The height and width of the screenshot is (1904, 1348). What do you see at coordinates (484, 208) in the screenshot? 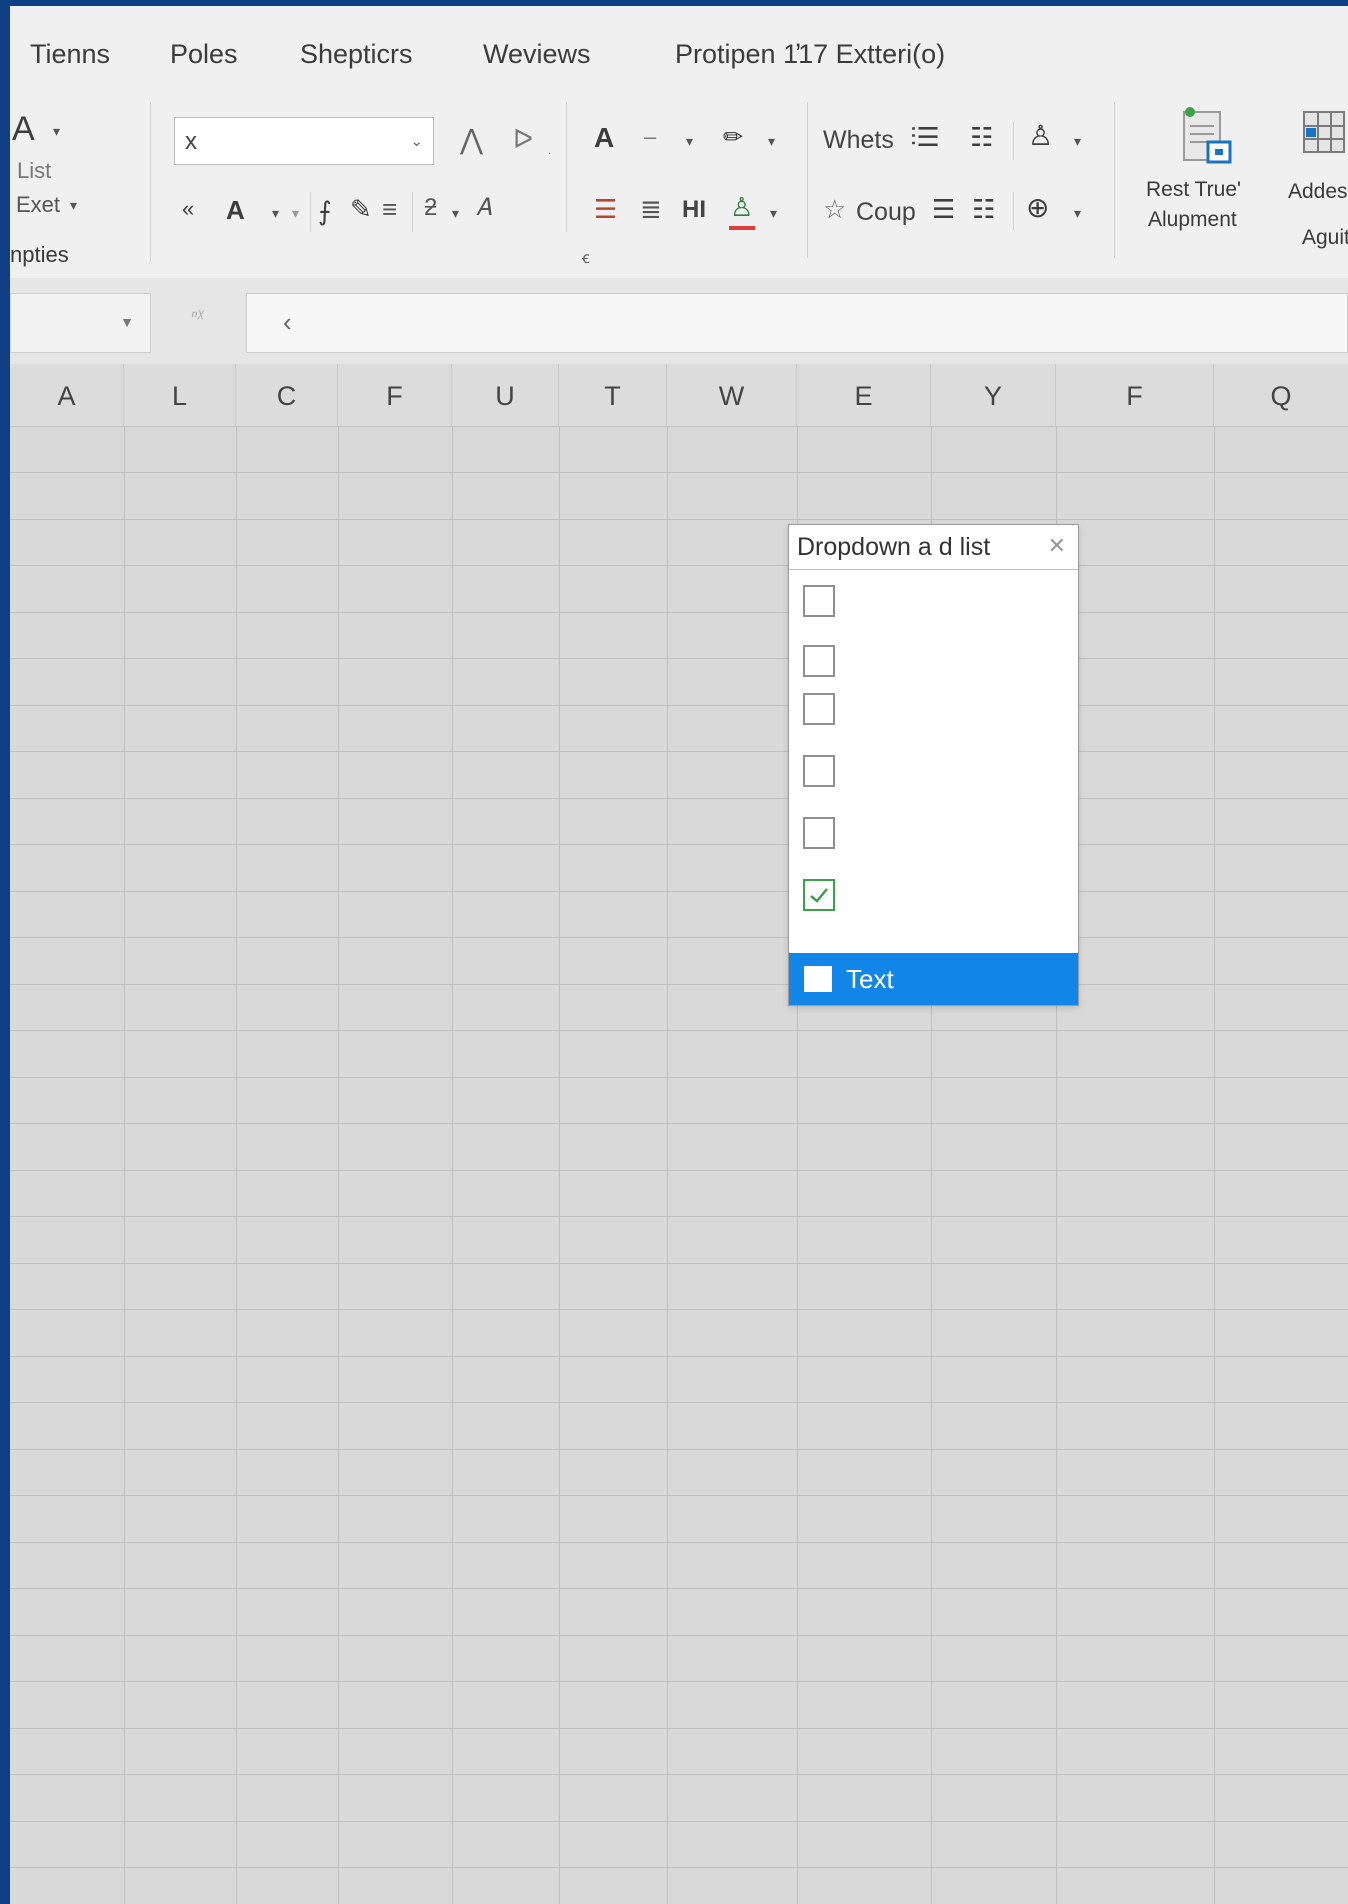
I see `italic-a-icon: 𝐴` at bounding box center [484, 208].